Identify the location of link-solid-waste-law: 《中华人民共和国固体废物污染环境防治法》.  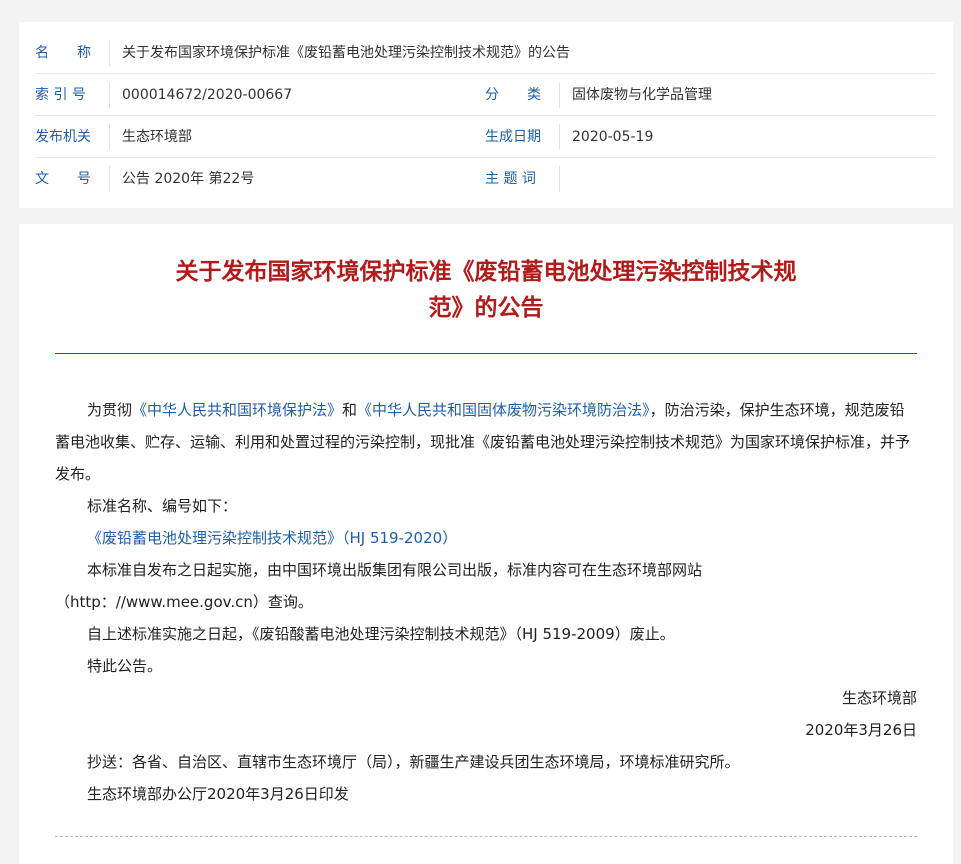
(503, 410).